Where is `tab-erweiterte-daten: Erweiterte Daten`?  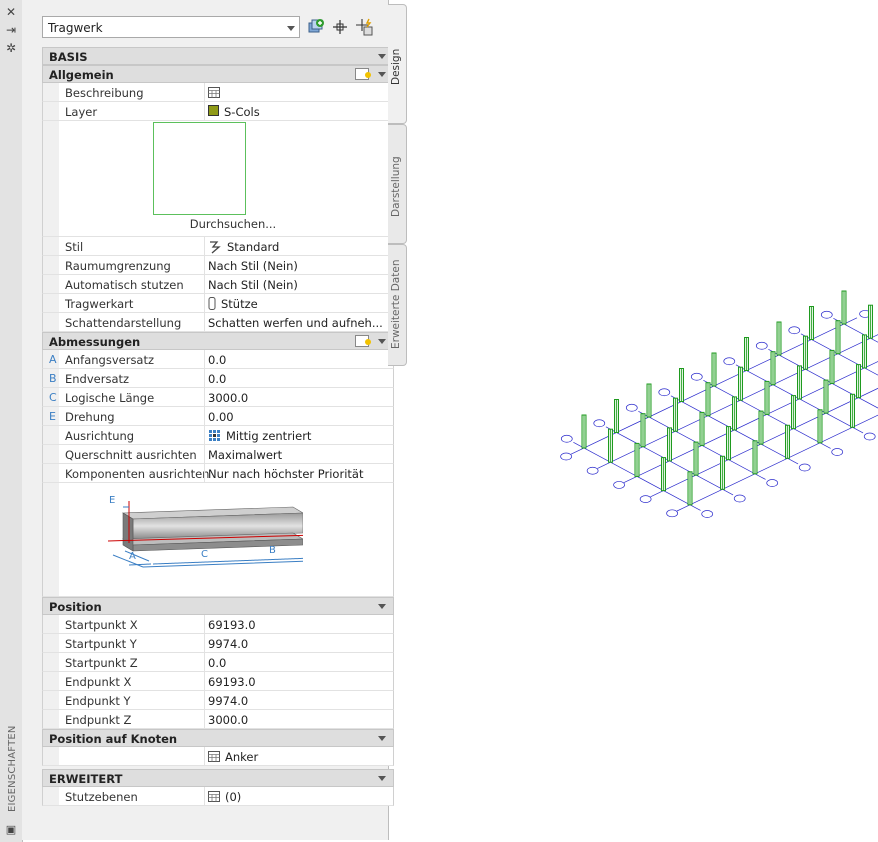 tab-erweiterte-daten: Erweiterte Daten is located at coordinates (397, 305).